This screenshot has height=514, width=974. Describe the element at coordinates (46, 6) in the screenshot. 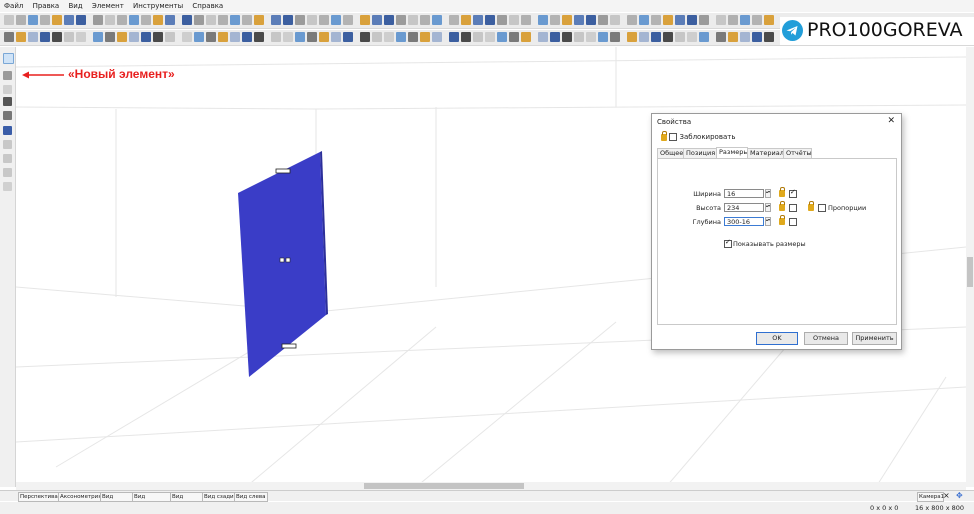

I see `menu-edit: Правка` at that location.